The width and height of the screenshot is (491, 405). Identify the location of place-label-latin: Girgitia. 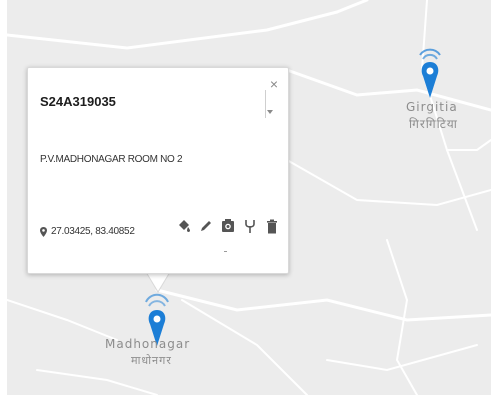
(432, 107).